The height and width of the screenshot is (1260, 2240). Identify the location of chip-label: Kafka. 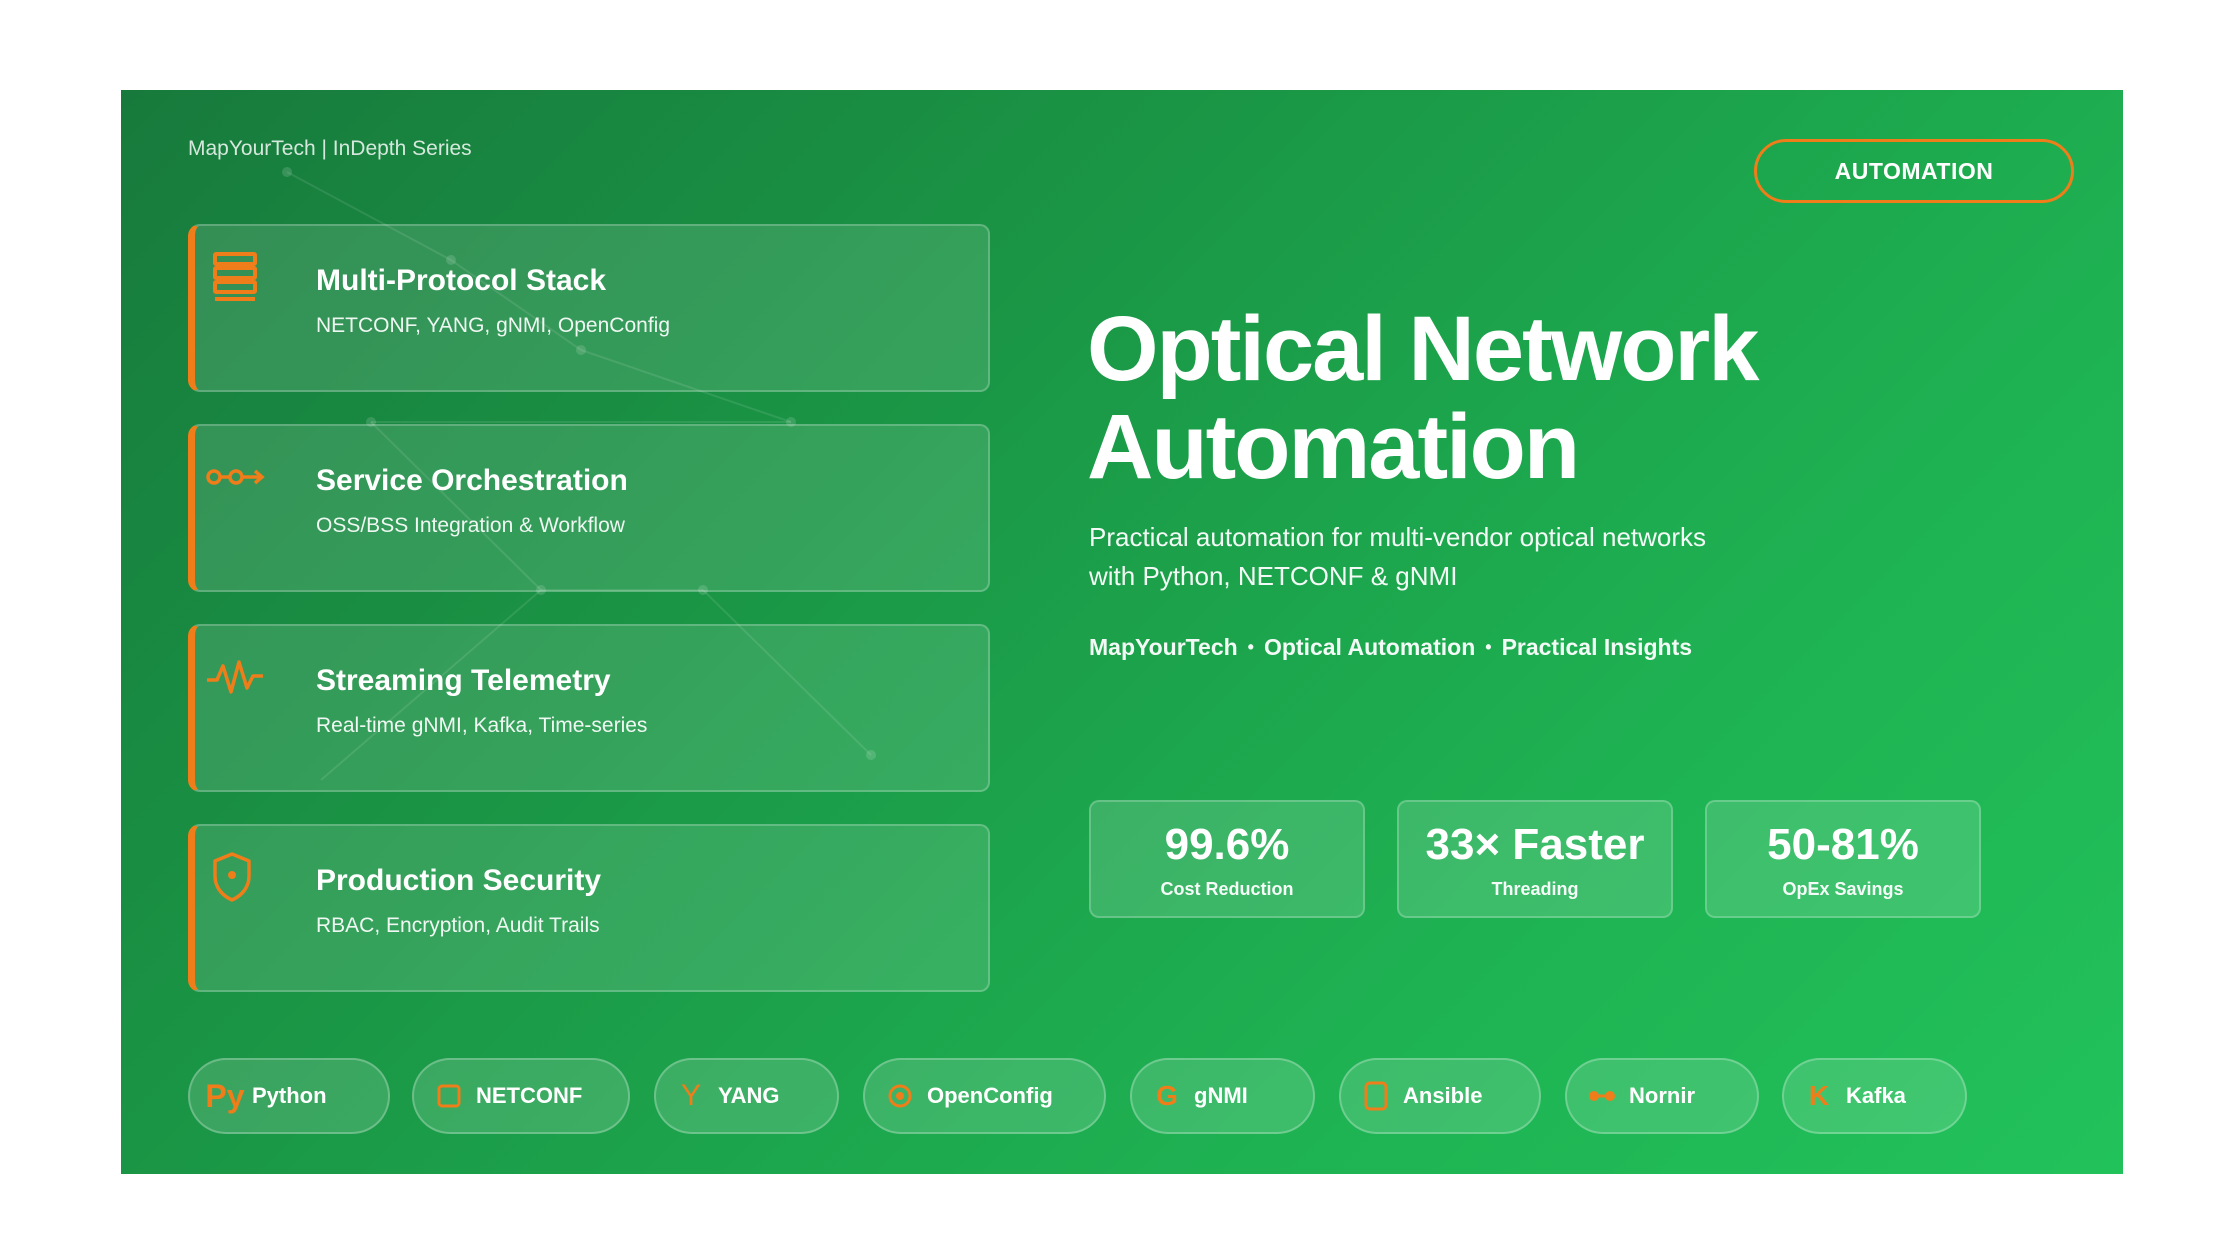
(1876, 1095).